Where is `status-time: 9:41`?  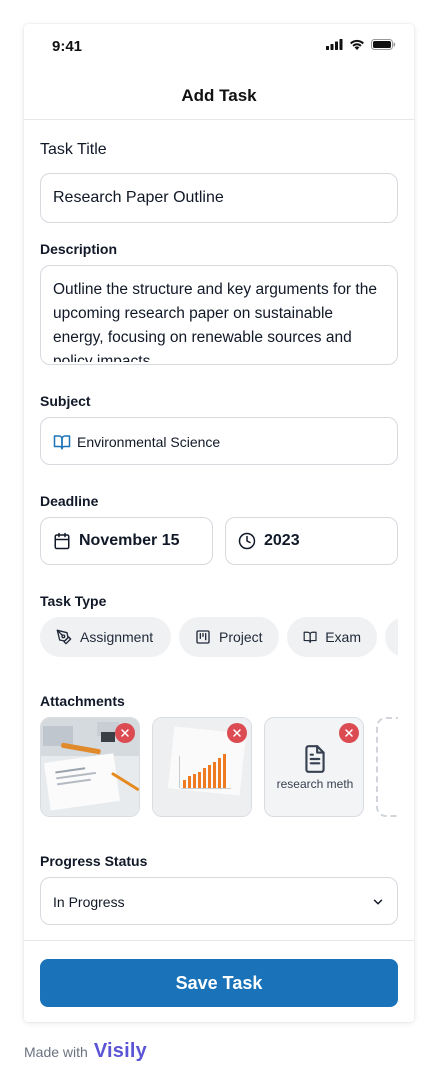 status-time: 9:41 is located at coordinates (67, 46).